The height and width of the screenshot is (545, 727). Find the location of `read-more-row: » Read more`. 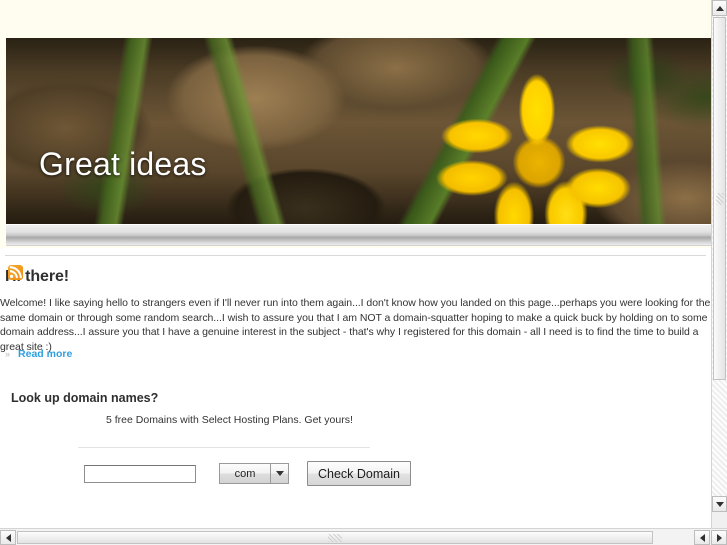

read-more-row: » Read more is located at coordinates (38, 354).